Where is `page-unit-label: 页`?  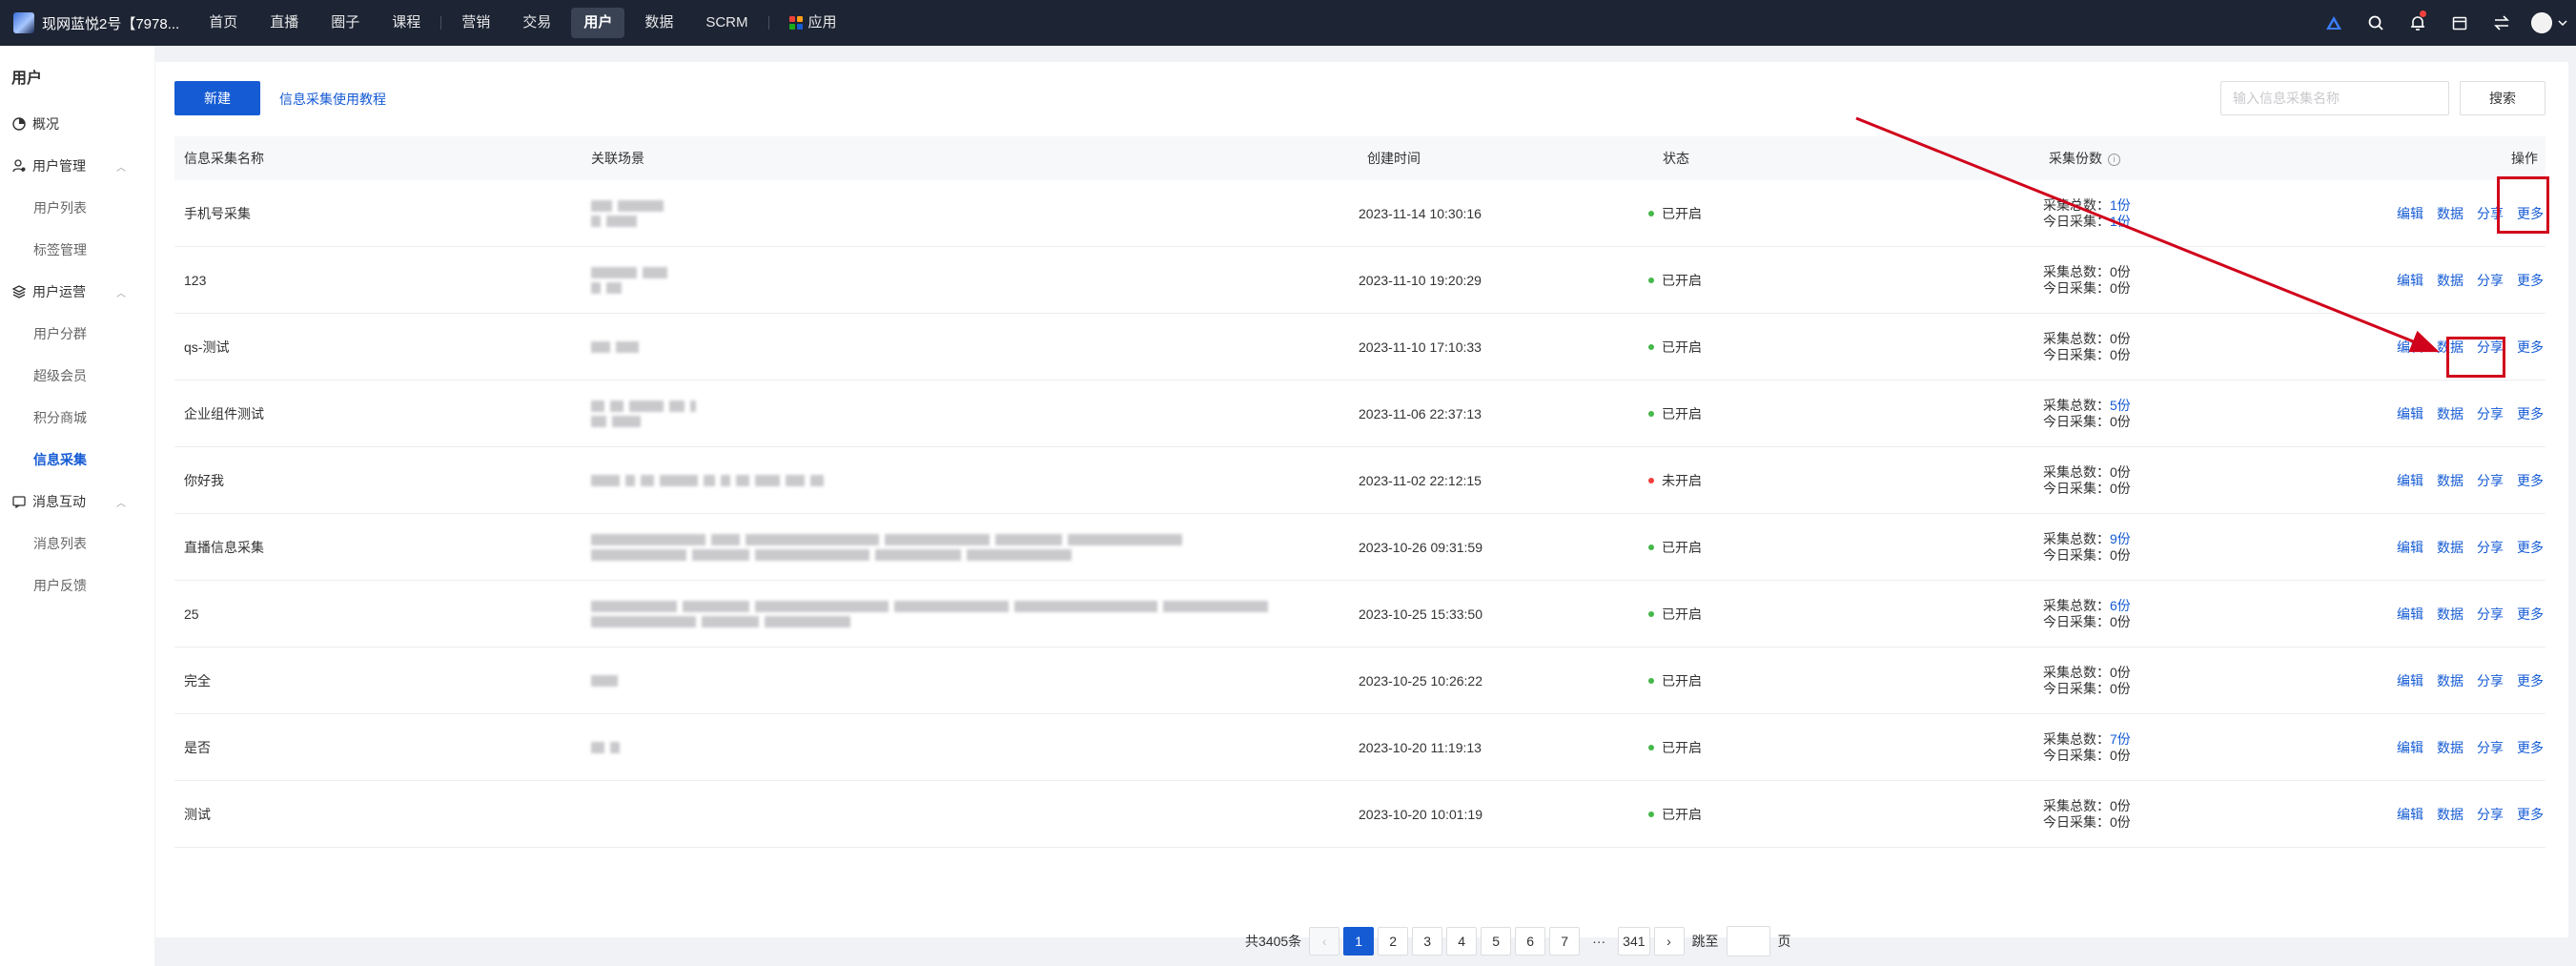
page-unit-label: 页 is located at coordinates (1784, 941).